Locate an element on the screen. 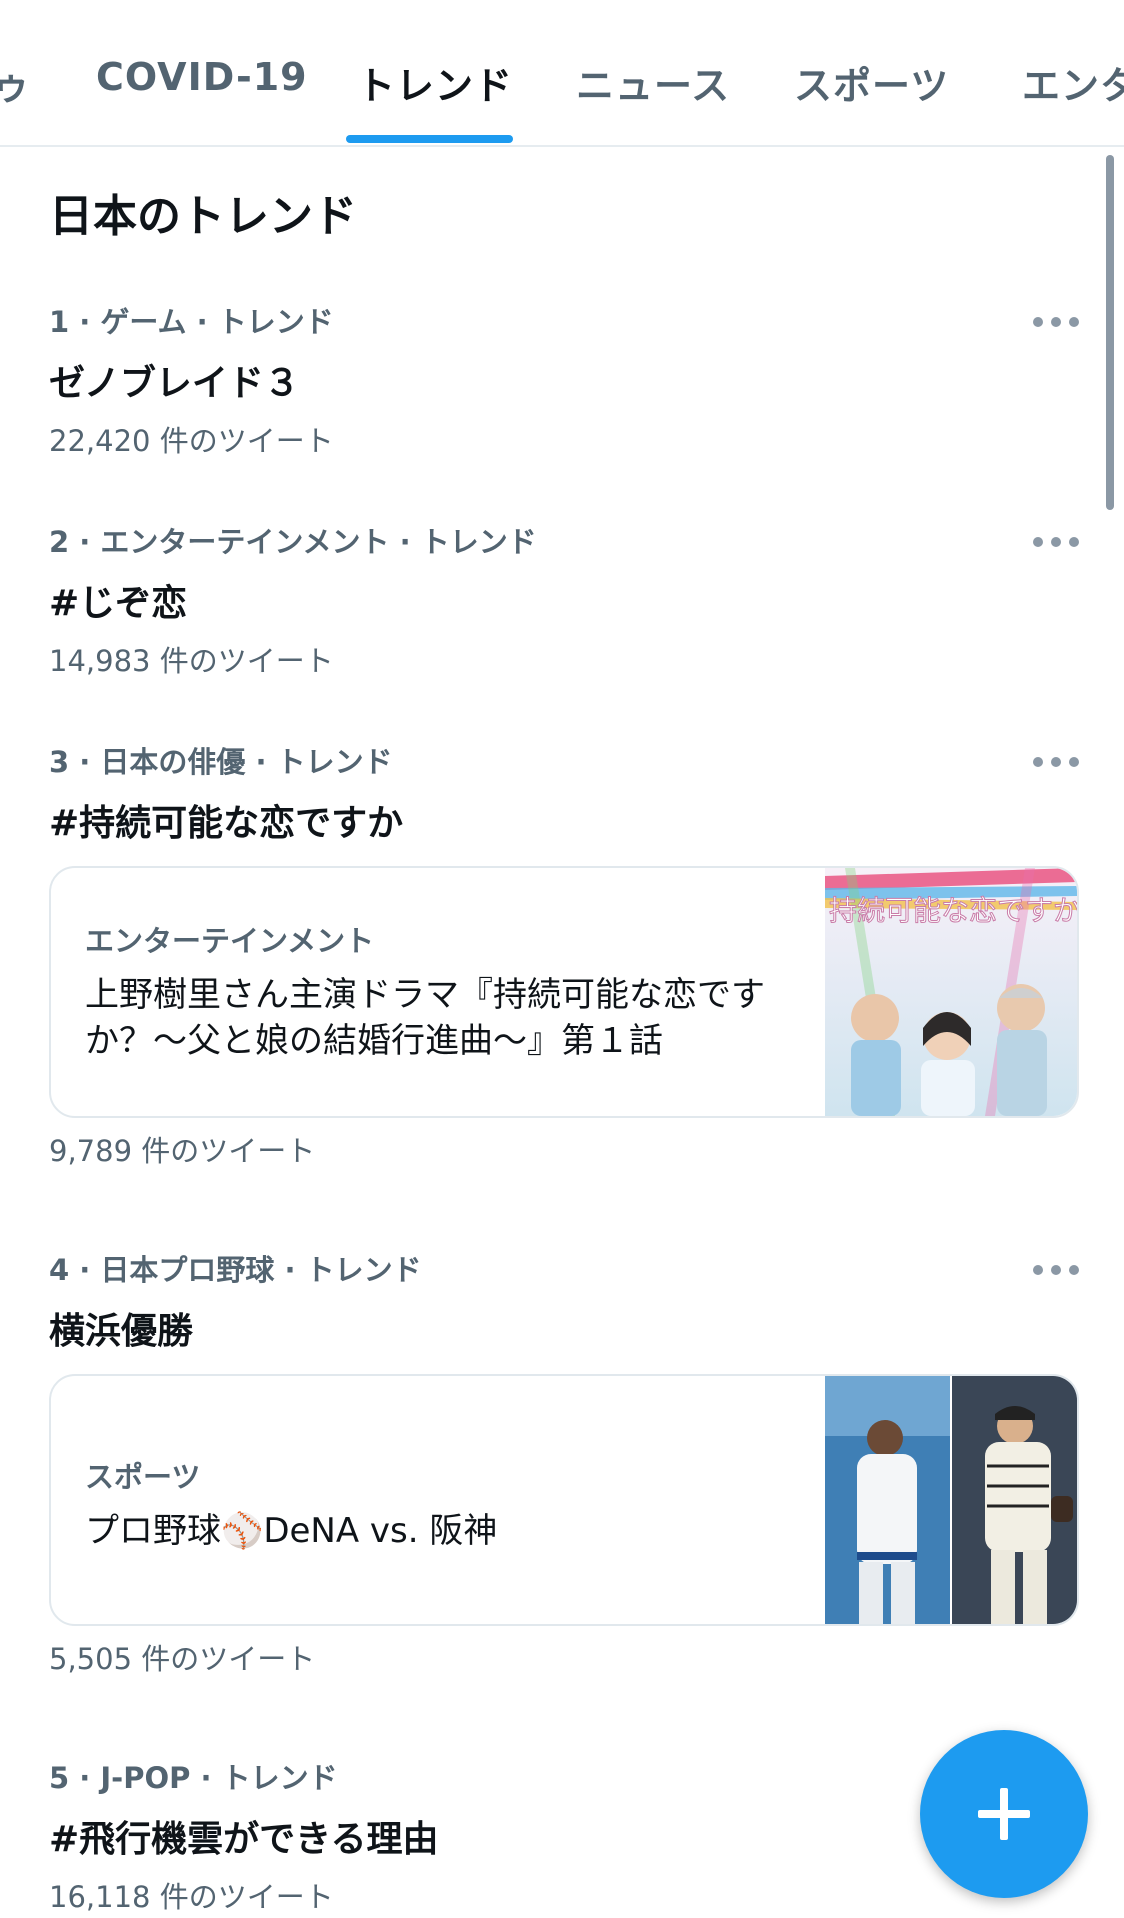 Image resolution: width=1124 pixels, height=1918 pixels. trend-name: ゼノブレイド３ is located at coordinates (174, 383).